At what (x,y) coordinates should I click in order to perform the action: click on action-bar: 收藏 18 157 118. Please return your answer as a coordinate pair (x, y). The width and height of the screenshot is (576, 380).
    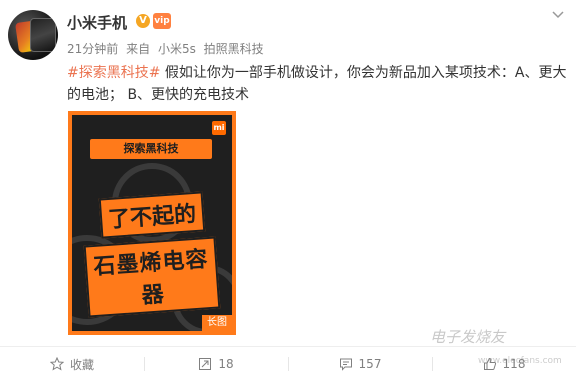
    Looking at the image, I should click on (288, 364).